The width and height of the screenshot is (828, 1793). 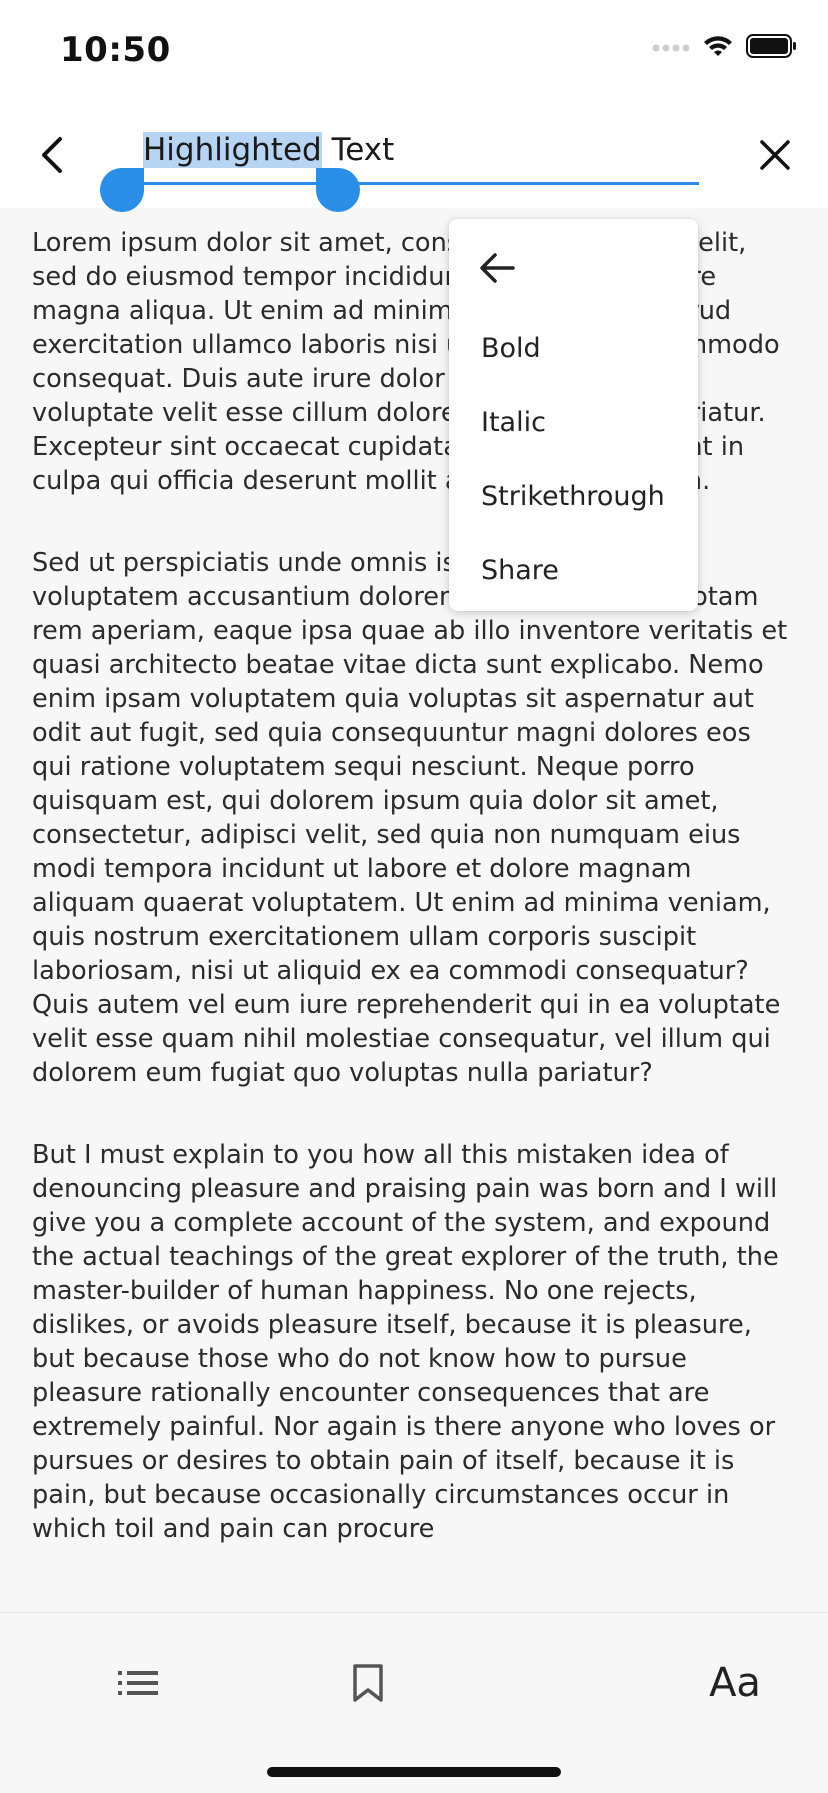 What do you see at coordinates (115, 50) in the screenshot?
I see `status-time: 10:50` at bounding box center [115, 50].